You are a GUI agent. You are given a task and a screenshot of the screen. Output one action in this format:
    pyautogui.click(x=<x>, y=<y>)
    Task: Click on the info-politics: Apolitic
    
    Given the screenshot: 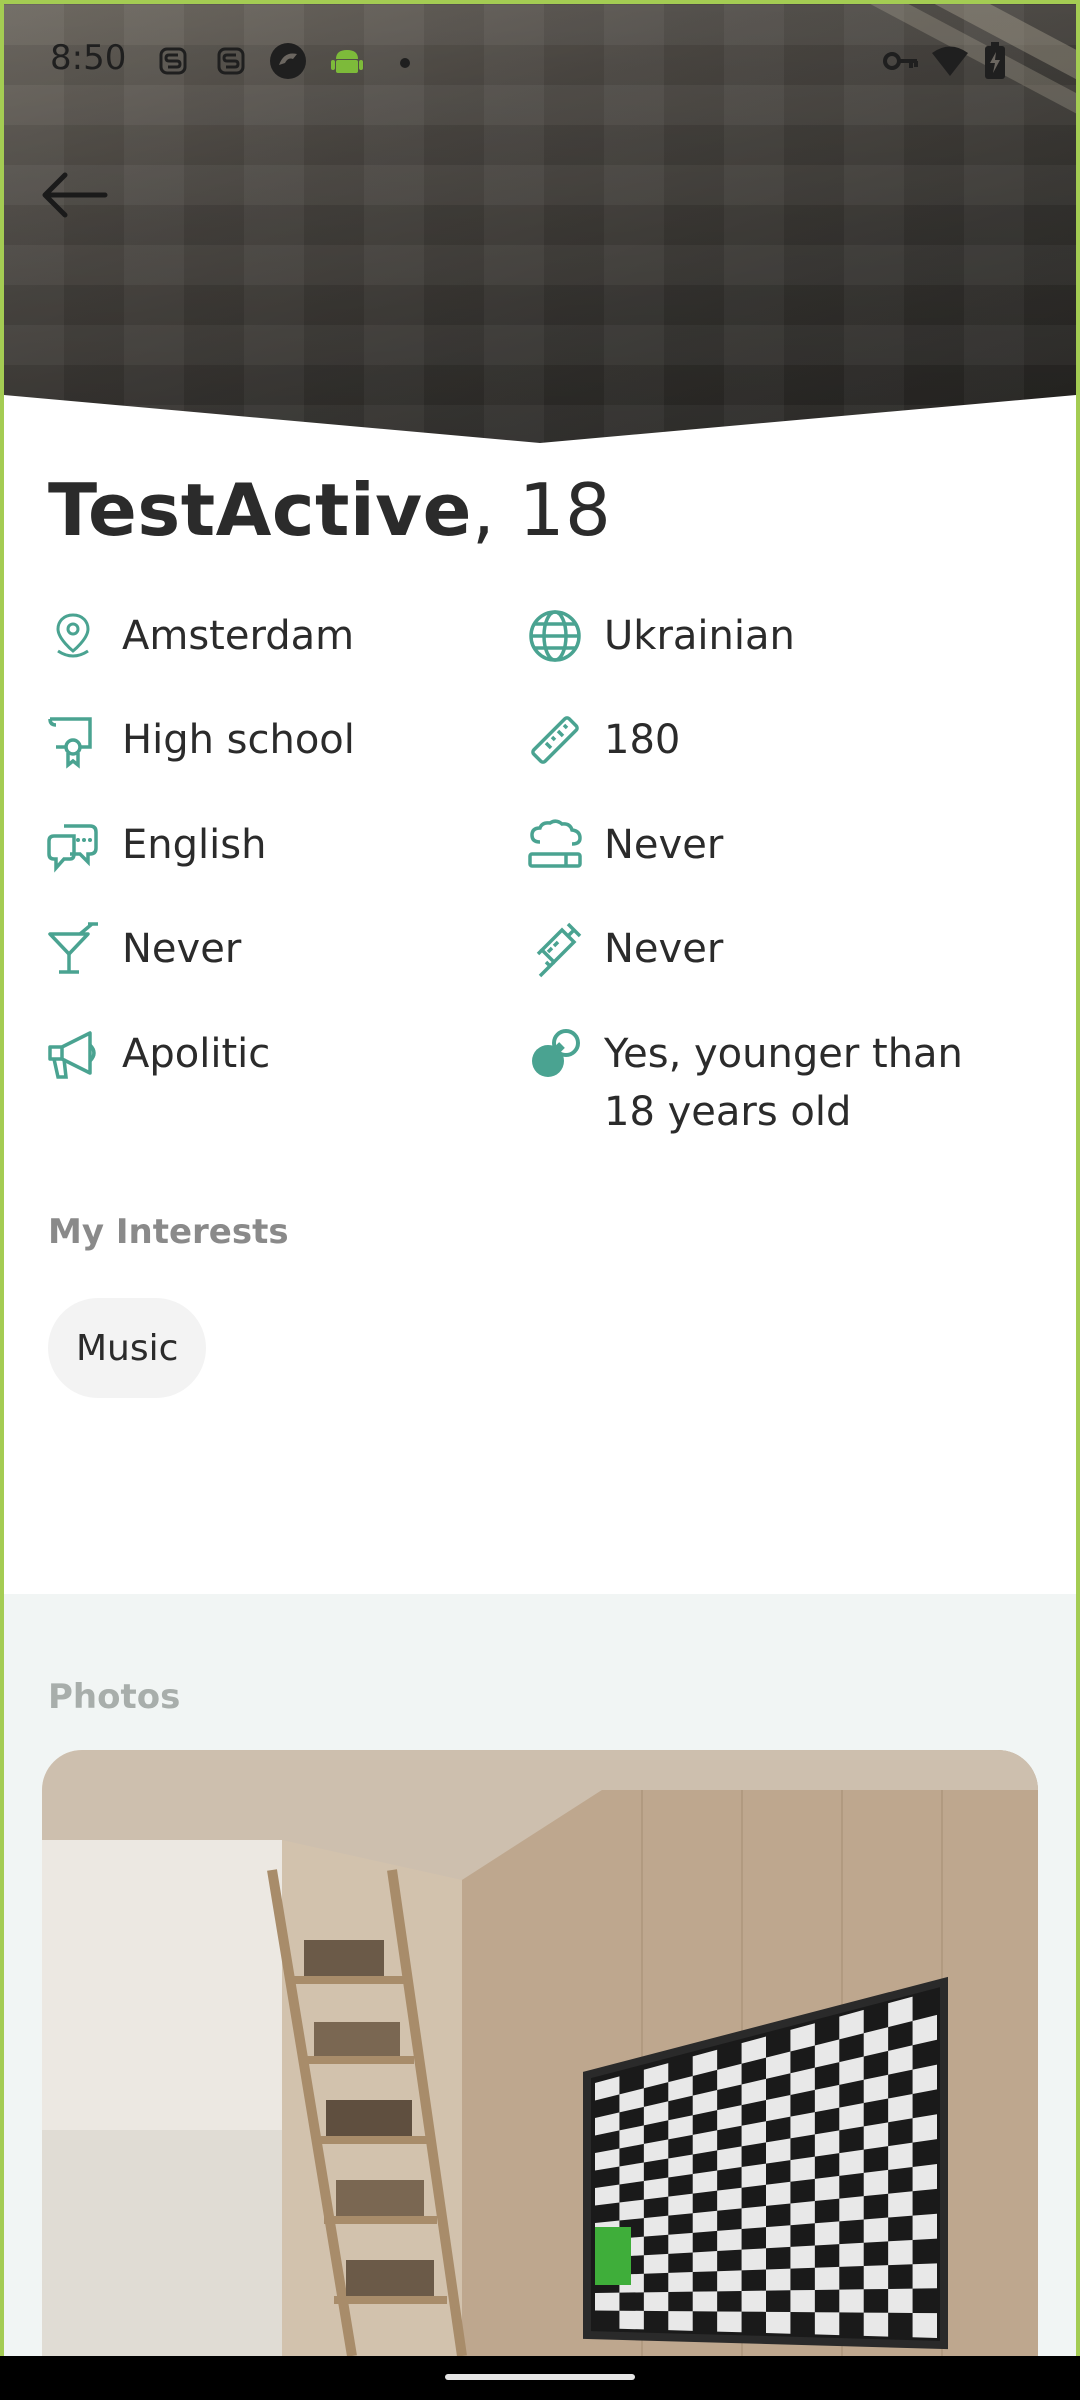 What is the action you would take?
    pyautogui.click(x=157, y=1054)
    